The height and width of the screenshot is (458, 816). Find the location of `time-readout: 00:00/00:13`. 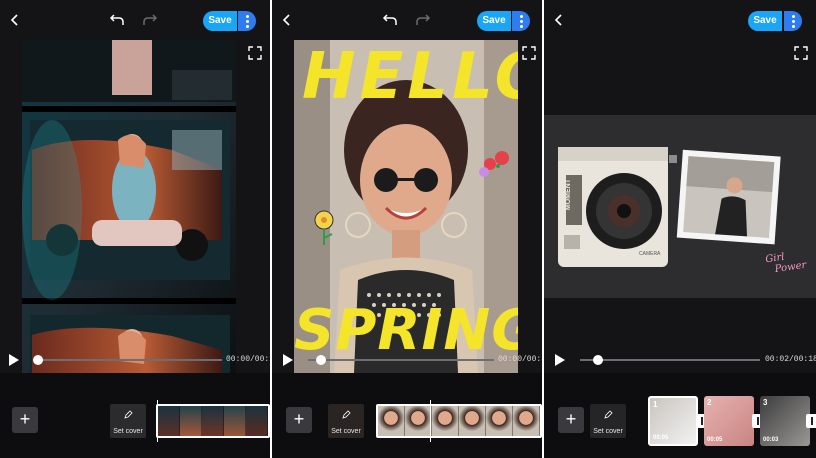

time-readout: 00:00/00:13 is located at coordinates (248, 359).